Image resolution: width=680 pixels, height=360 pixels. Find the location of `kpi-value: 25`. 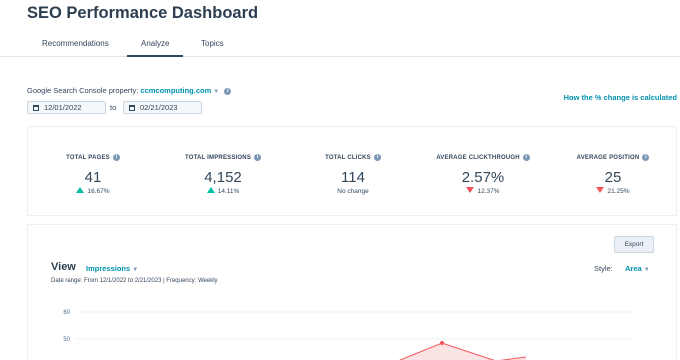

kpi-value: 25 is located at coordinates (613, 177).